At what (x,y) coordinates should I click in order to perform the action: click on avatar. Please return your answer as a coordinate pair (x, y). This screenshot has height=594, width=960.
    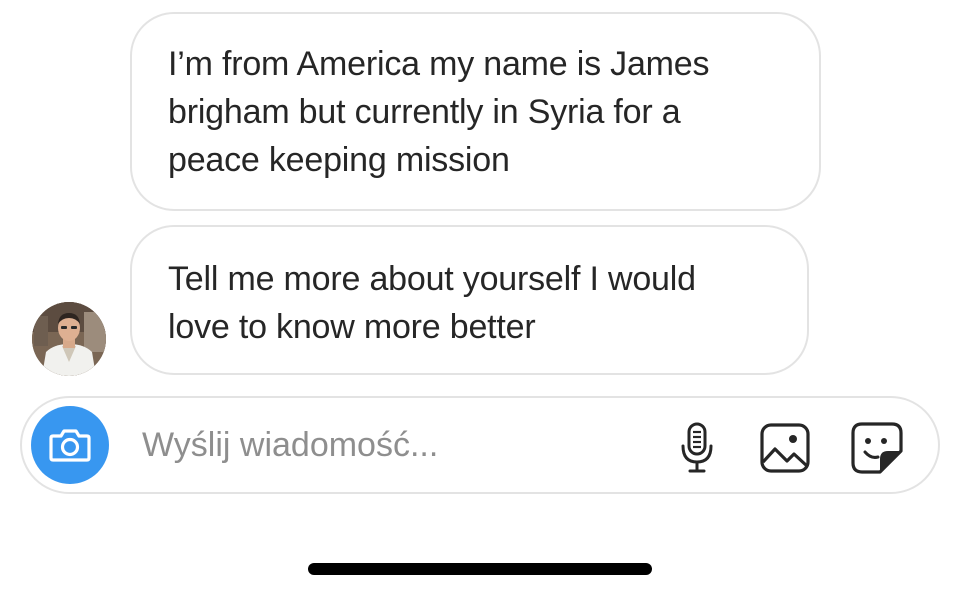
    Looking at the image, I should click on (69, 339).